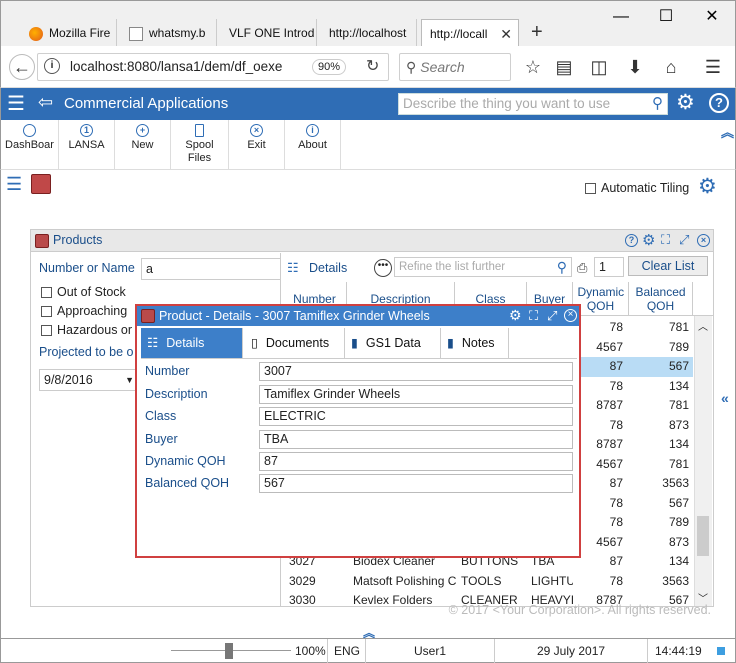 This screenshot has width=736, height=663. I want to click on dynamic-qoh-field: 87, so click(416, 461).